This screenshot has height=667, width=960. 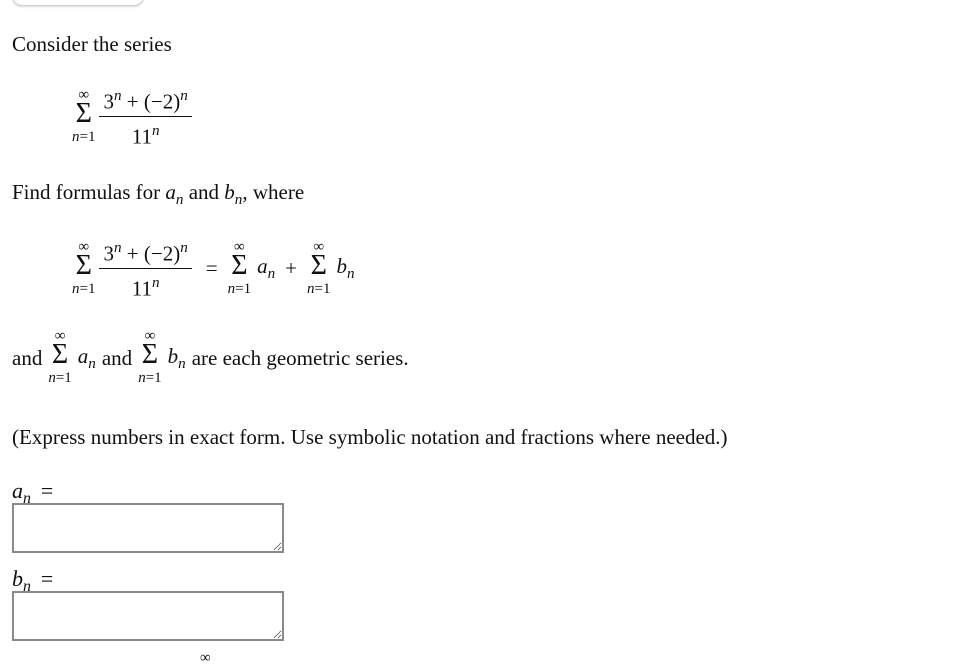 I want to click on find-formulas-text: Find formulas for an and bn, where, so click(x=158, y=194).